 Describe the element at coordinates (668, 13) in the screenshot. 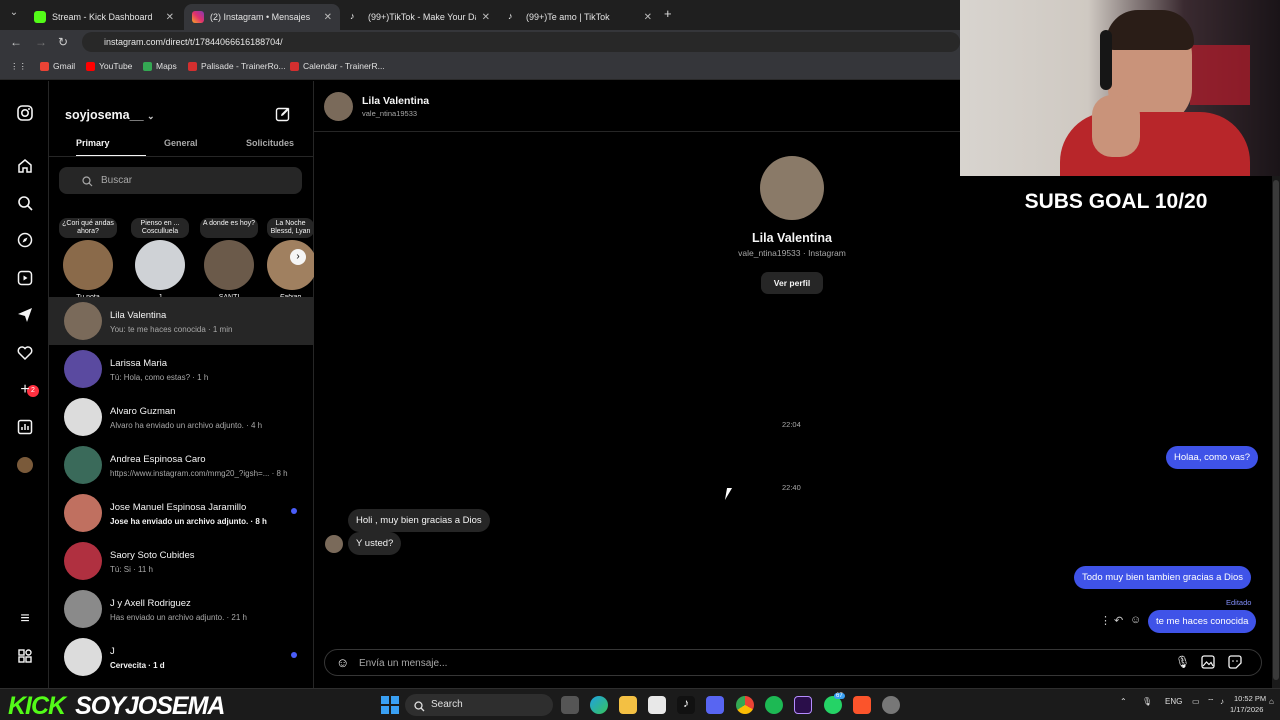

I see `new-tab-button: +` at that location.